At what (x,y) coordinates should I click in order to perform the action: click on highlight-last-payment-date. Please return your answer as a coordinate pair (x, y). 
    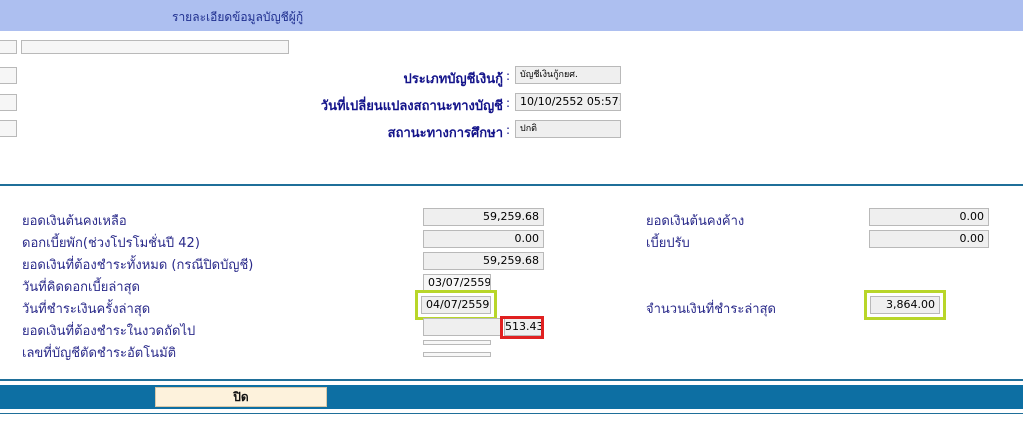
    Looking at the image, I should click on (456, 305).